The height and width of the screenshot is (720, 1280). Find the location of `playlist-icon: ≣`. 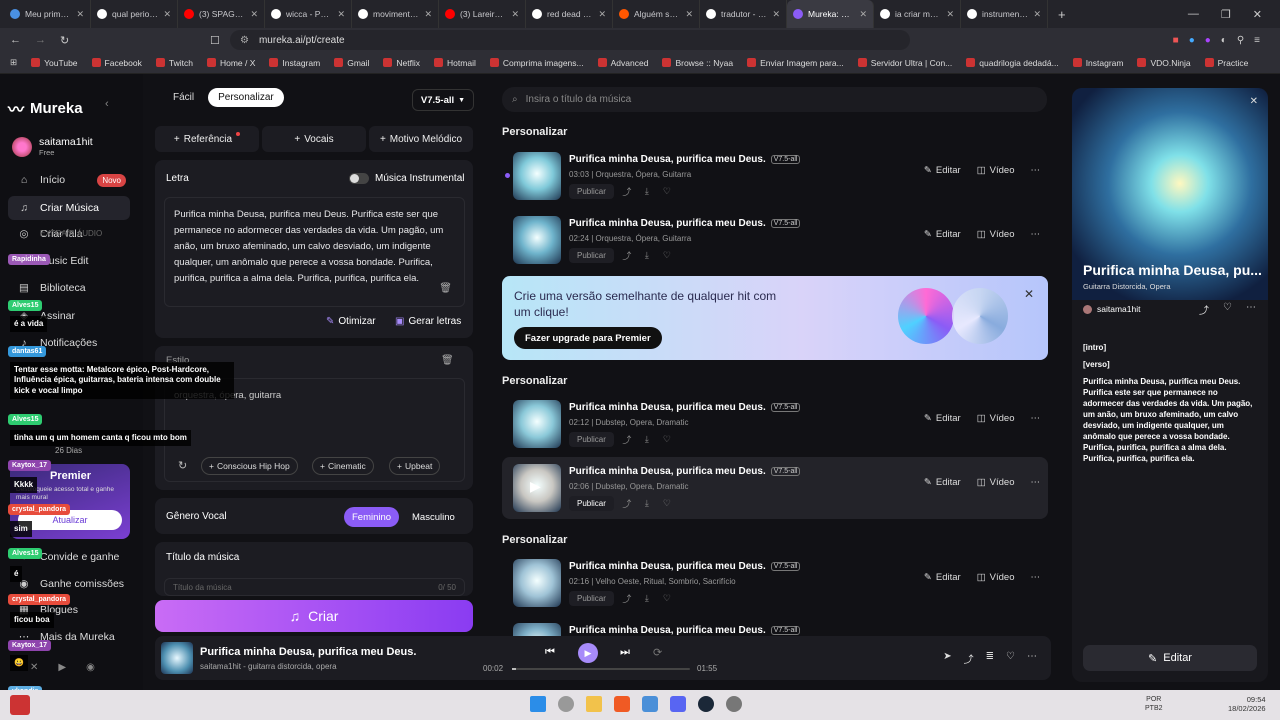

playlist-icon: ≣ is located at coordinates (990, 658).